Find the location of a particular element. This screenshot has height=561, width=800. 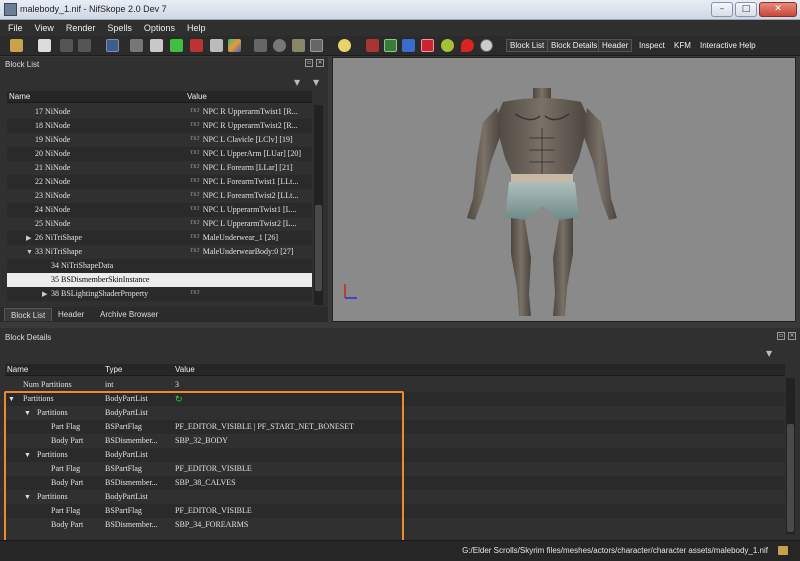

undo-icon is located at coordinates (66, 45).